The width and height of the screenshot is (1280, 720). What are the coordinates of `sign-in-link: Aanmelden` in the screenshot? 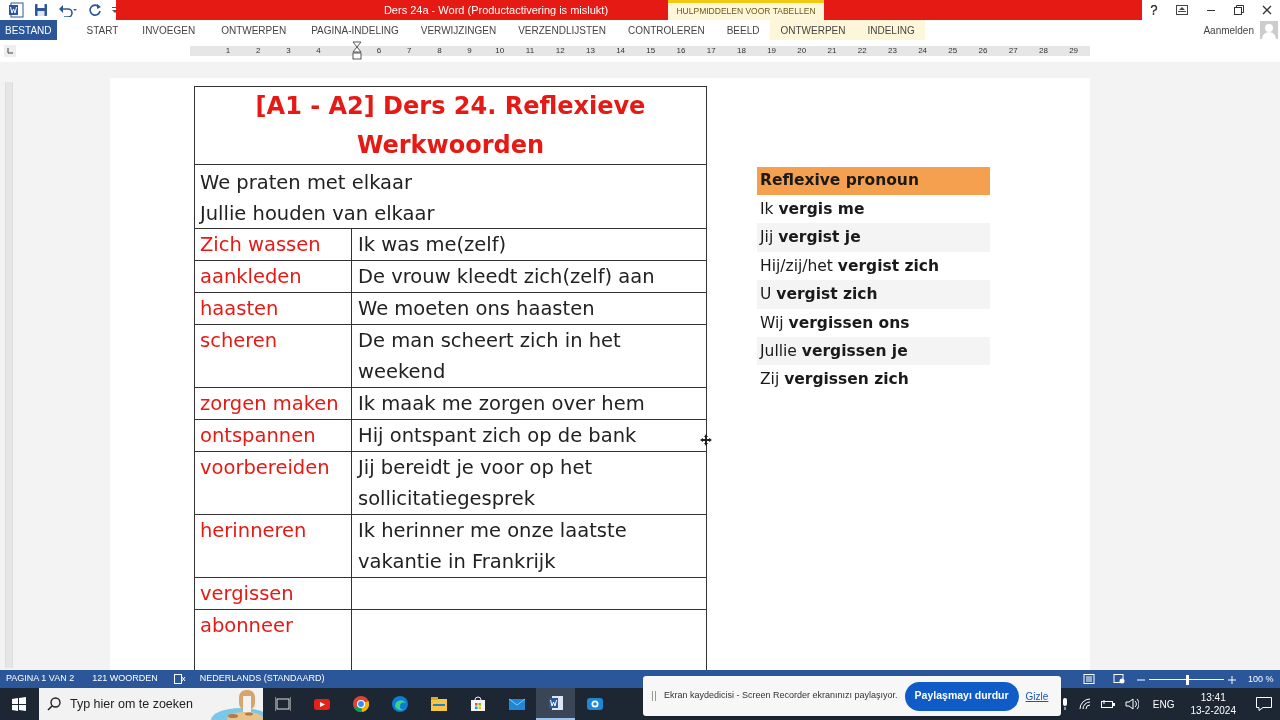 It's located at (1231, 30).